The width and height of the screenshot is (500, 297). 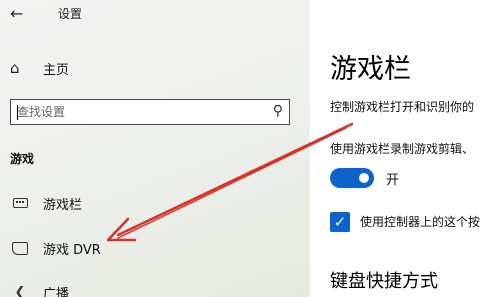 I want to click on search-input, so click(x=137, y=112).